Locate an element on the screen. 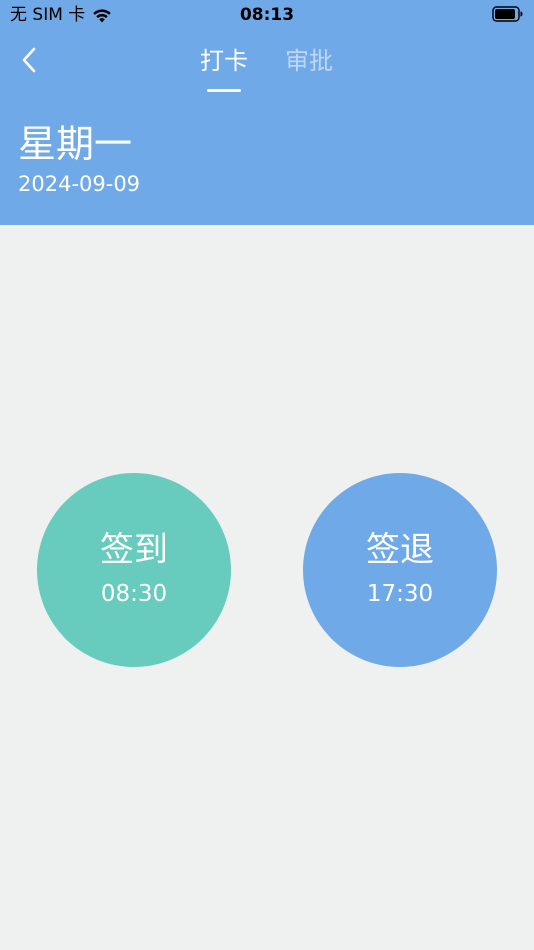  tab-approval-label: 审批 is located at coordinates (309, 61).